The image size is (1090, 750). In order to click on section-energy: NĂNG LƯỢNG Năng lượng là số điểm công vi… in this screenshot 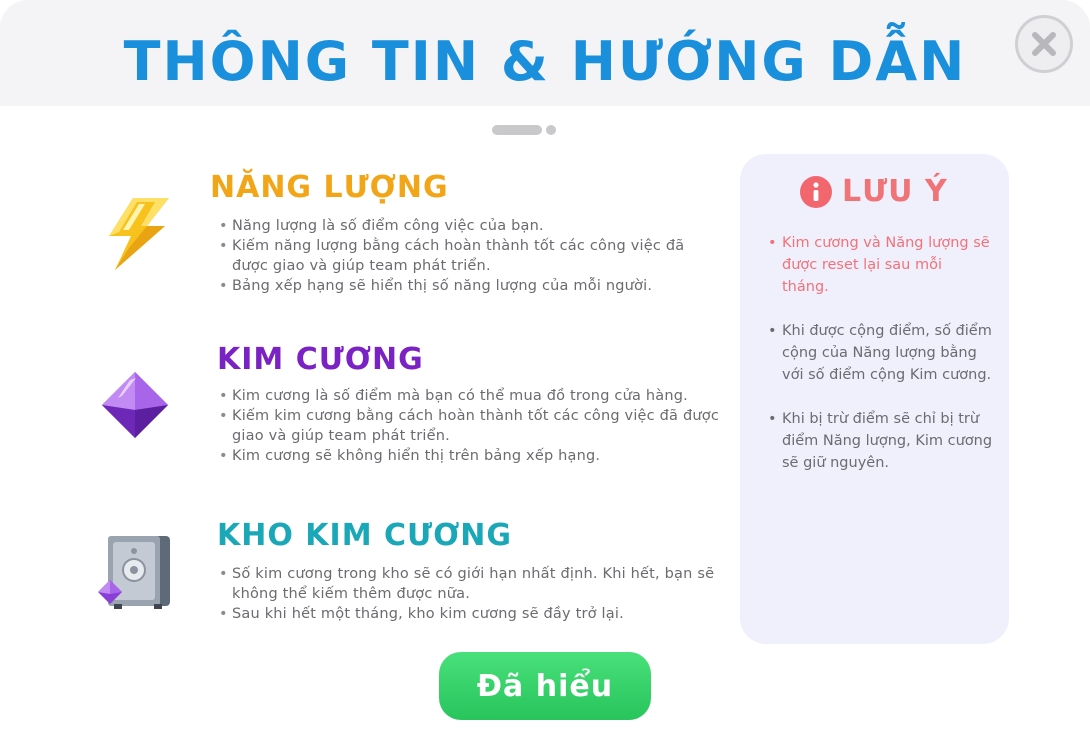, I will do `click(365, 235)`.